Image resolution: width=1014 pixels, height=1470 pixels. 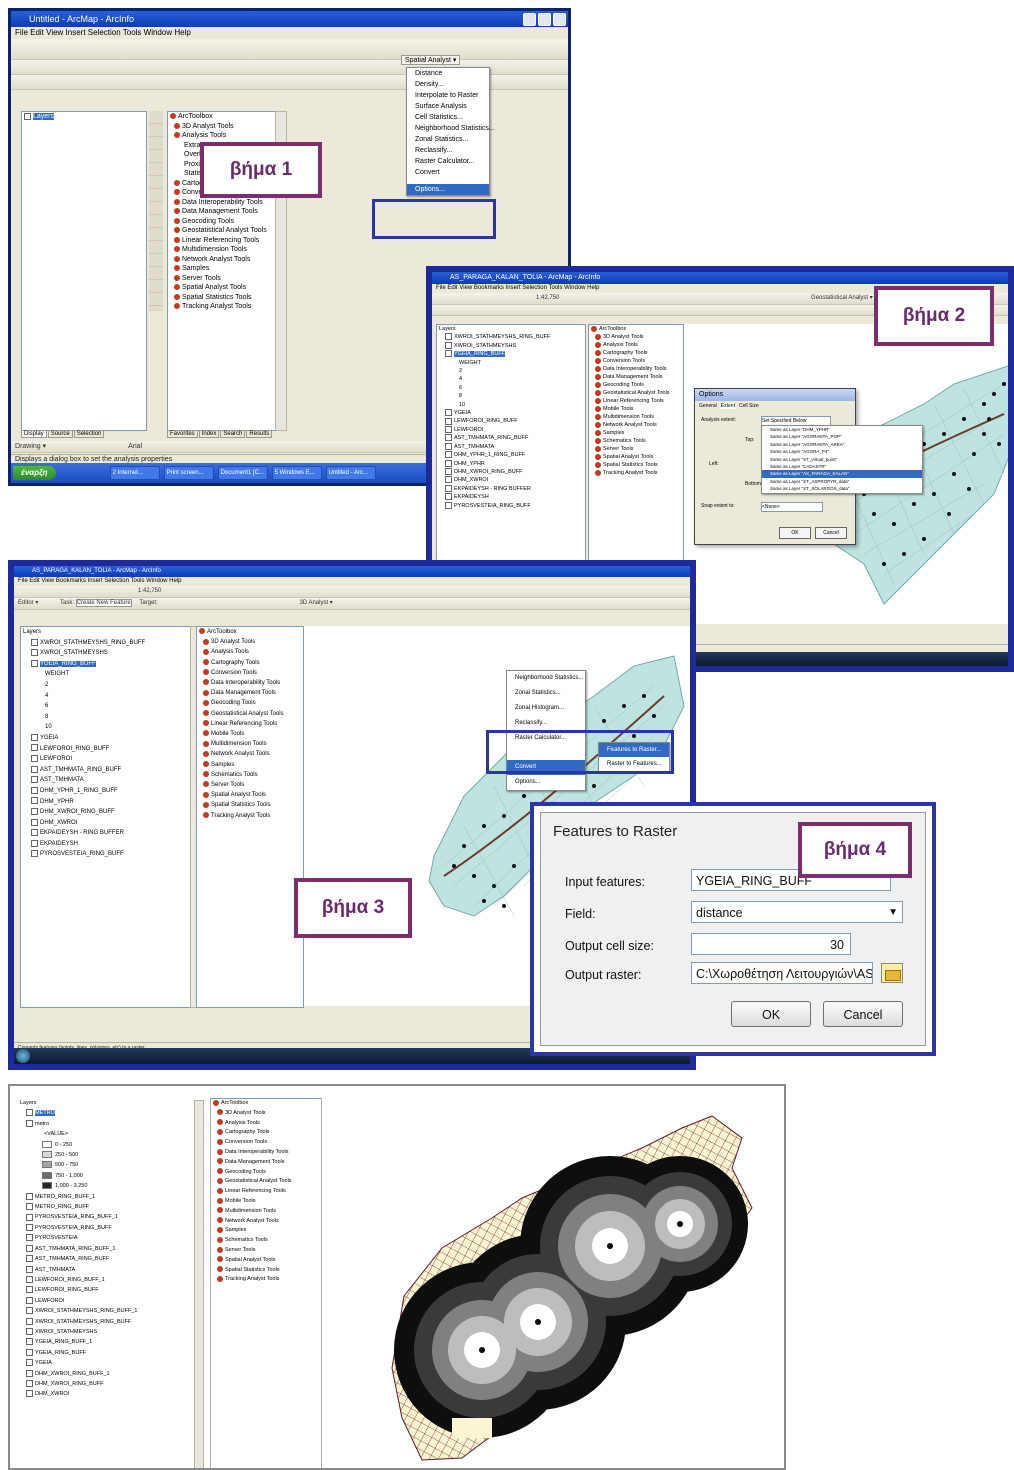 I want to click on layer-item: PYROSVESTEIA, so click(x=112, y=1238).